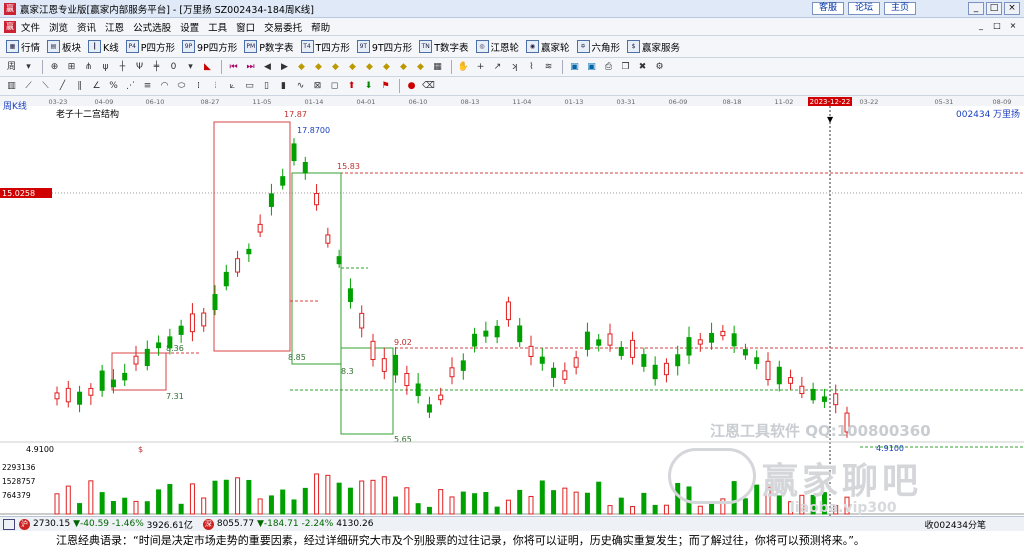 Image resolution: width=1024 pixels, height=551 pixels. What do you see at coordinates (114, 27) in the screenshot?
I see `menu-gann: 江恩` at bounding box center [114, 27].